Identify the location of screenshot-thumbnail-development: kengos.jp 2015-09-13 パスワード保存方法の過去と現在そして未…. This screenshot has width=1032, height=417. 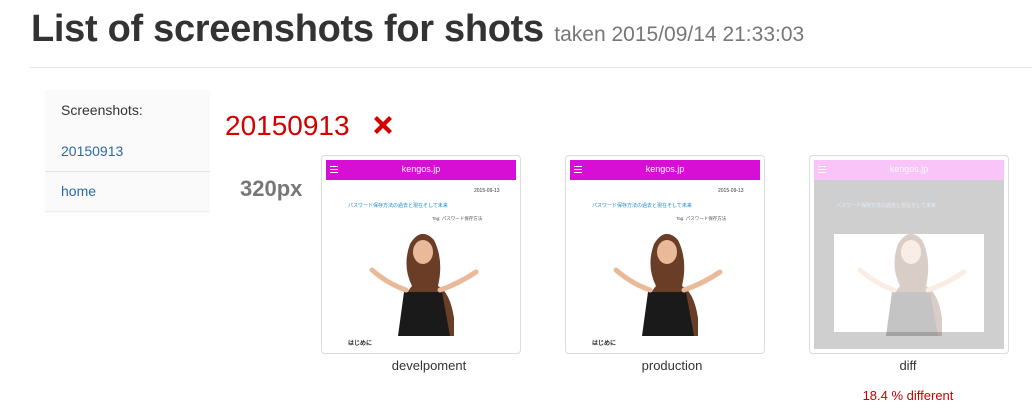
(421, 254).